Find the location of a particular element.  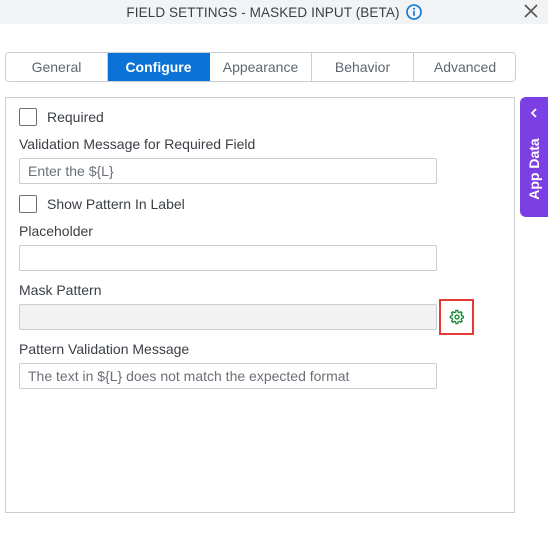

mask-pattern-input is located at coordinates (228, 317).